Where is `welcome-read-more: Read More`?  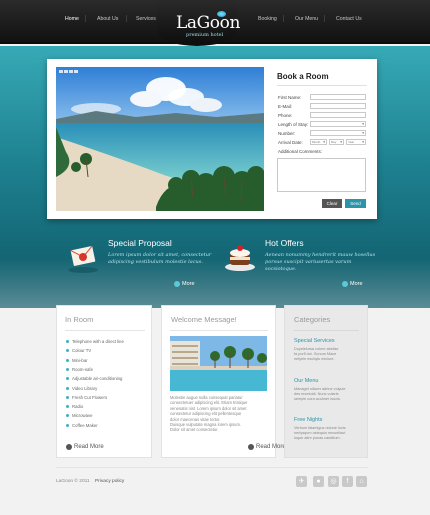 welcome-read-more: Read More is located at coordinates (271, 447).